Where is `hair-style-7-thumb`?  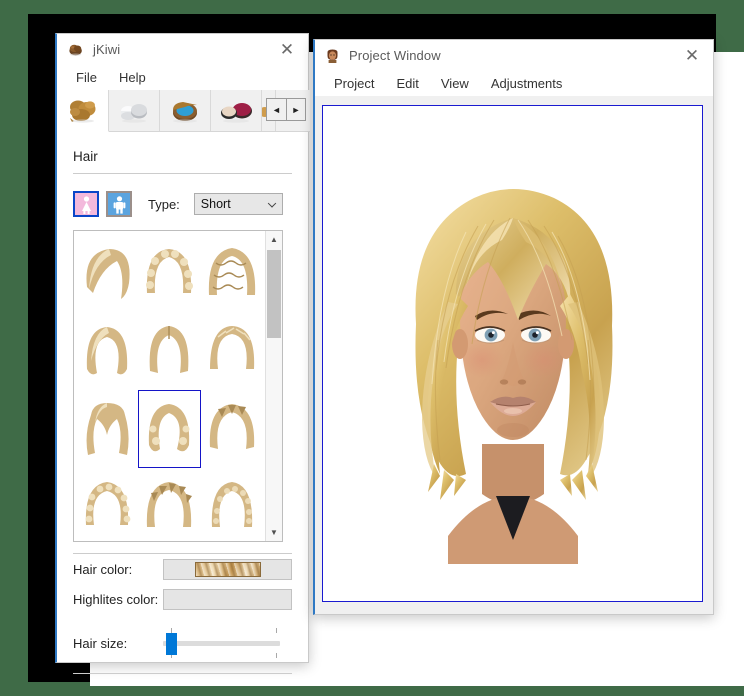 hair-style-7-thumb is located at coordinates (107, 429).